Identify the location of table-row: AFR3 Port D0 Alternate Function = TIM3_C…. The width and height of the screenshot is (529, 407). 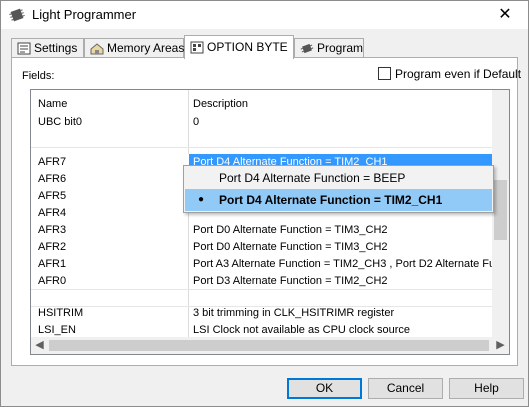
(262, 230).